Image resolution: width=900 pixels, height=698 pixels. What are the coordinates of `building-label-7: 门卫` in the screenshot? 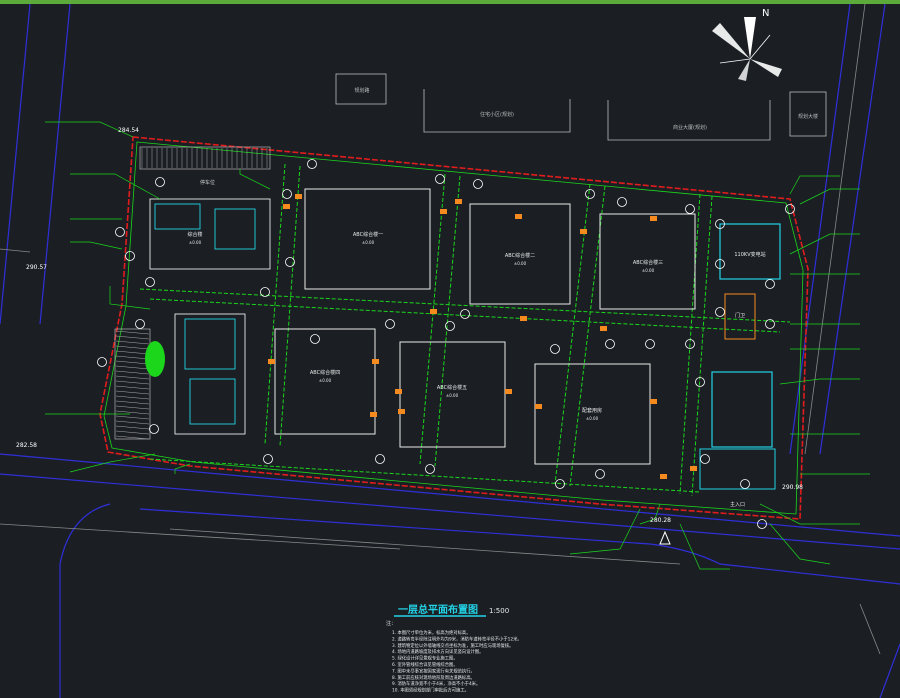 It's located at (740, 315).